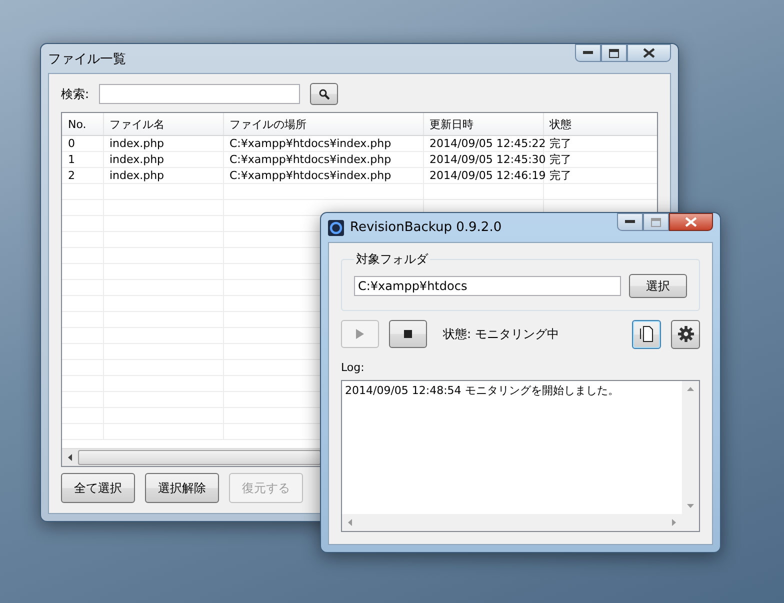 The width and height of the screenshot is (784, 603). Describe the element at coordinates (483, 160) in the screenshot. I see `table-cell: 2014/09/05 12:45:30` at that location.